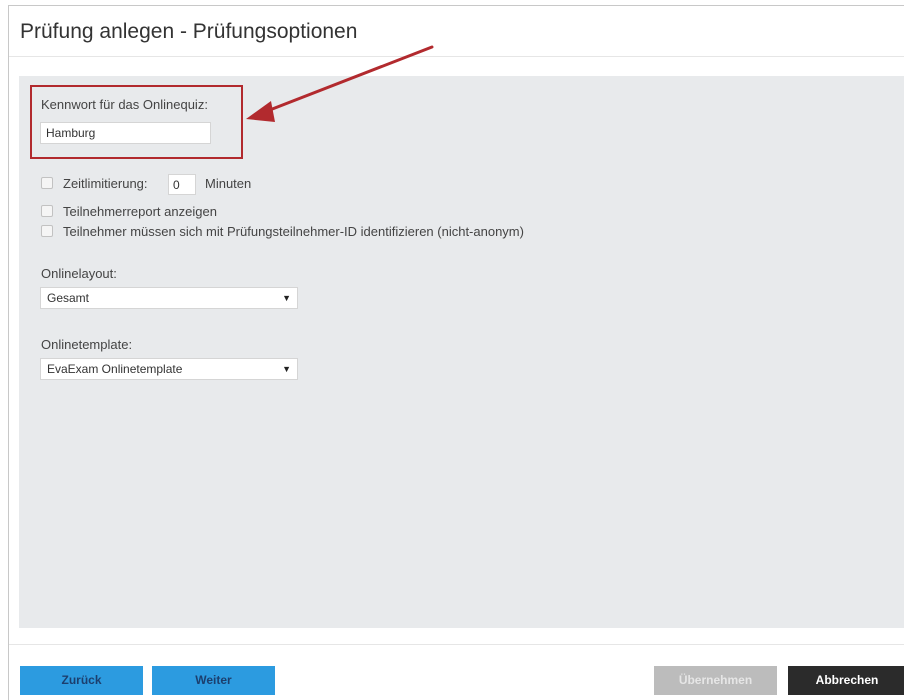 The width and height of the screenshot is (904, 700). Describe the element at coordinates (213, 680) in the screenshot. I see `next-button: Weiter` at that location.